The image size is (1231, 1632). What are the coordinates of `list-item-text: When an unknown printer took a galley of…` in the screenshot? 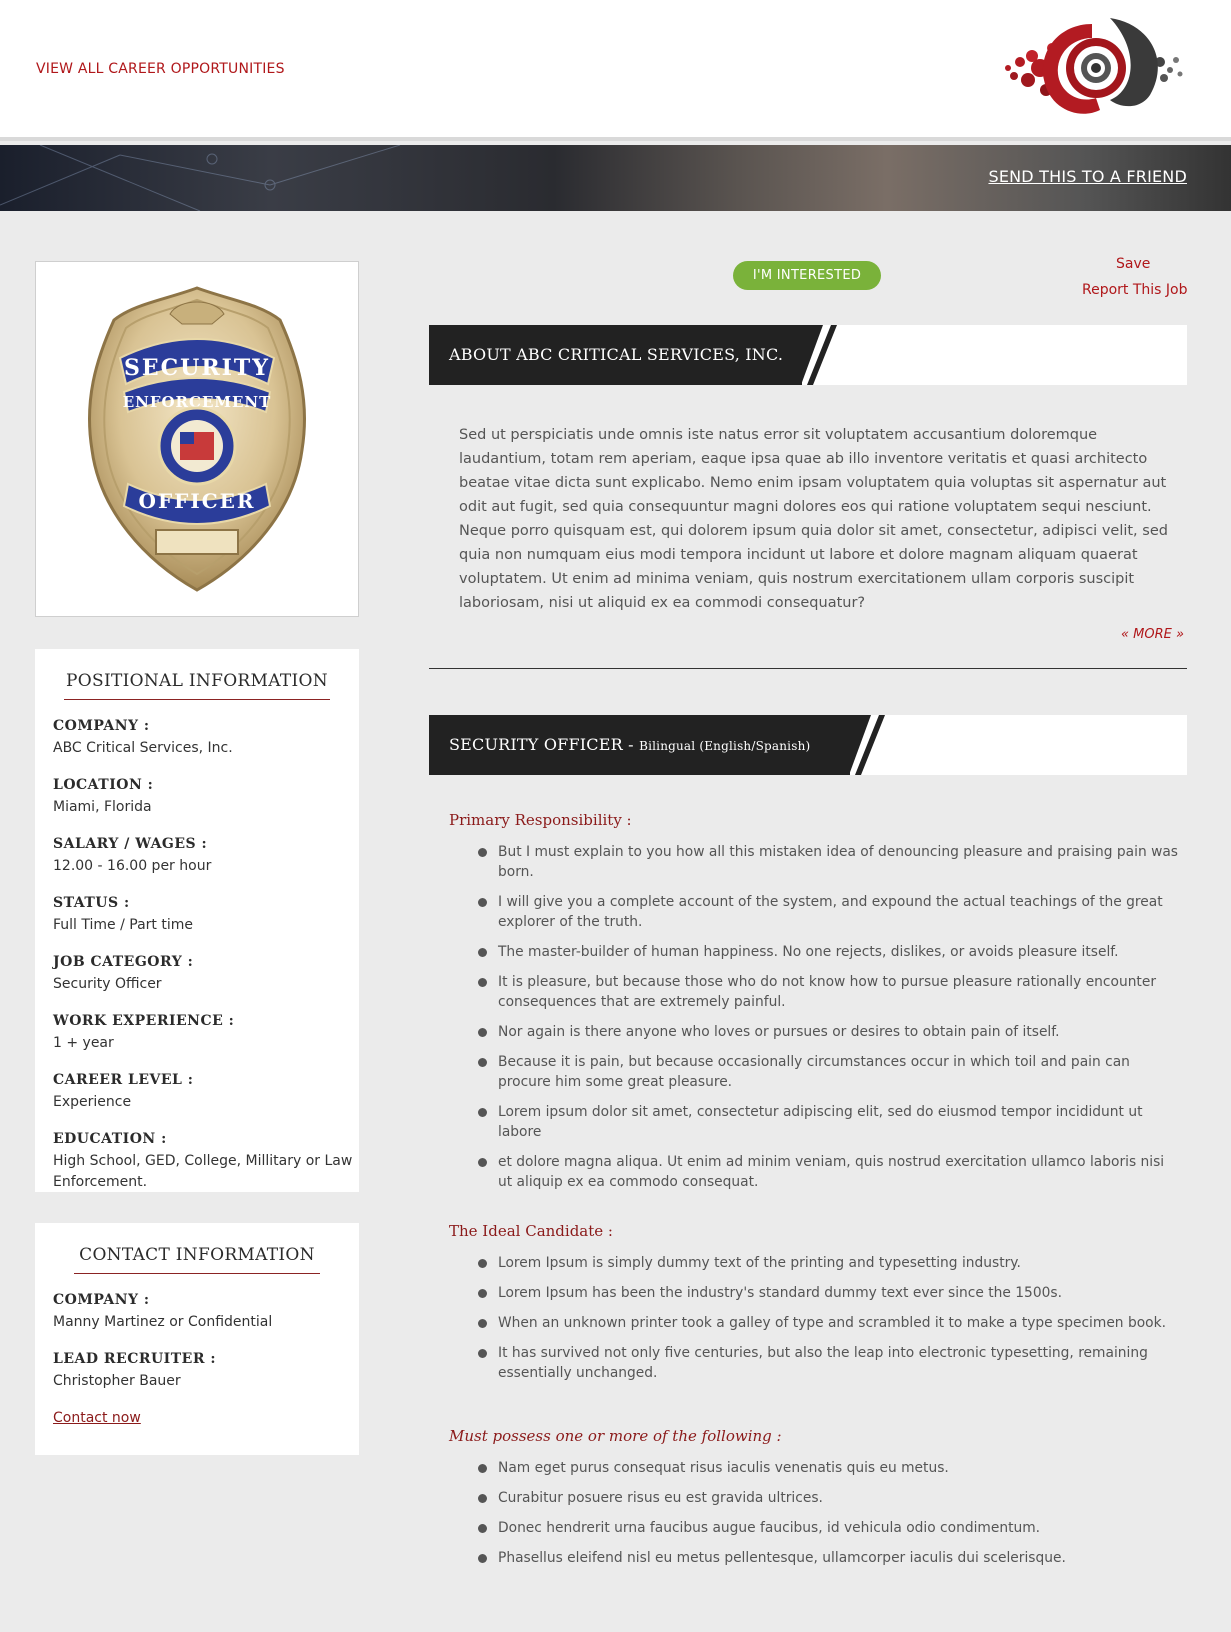 It's located at (832, 1323).